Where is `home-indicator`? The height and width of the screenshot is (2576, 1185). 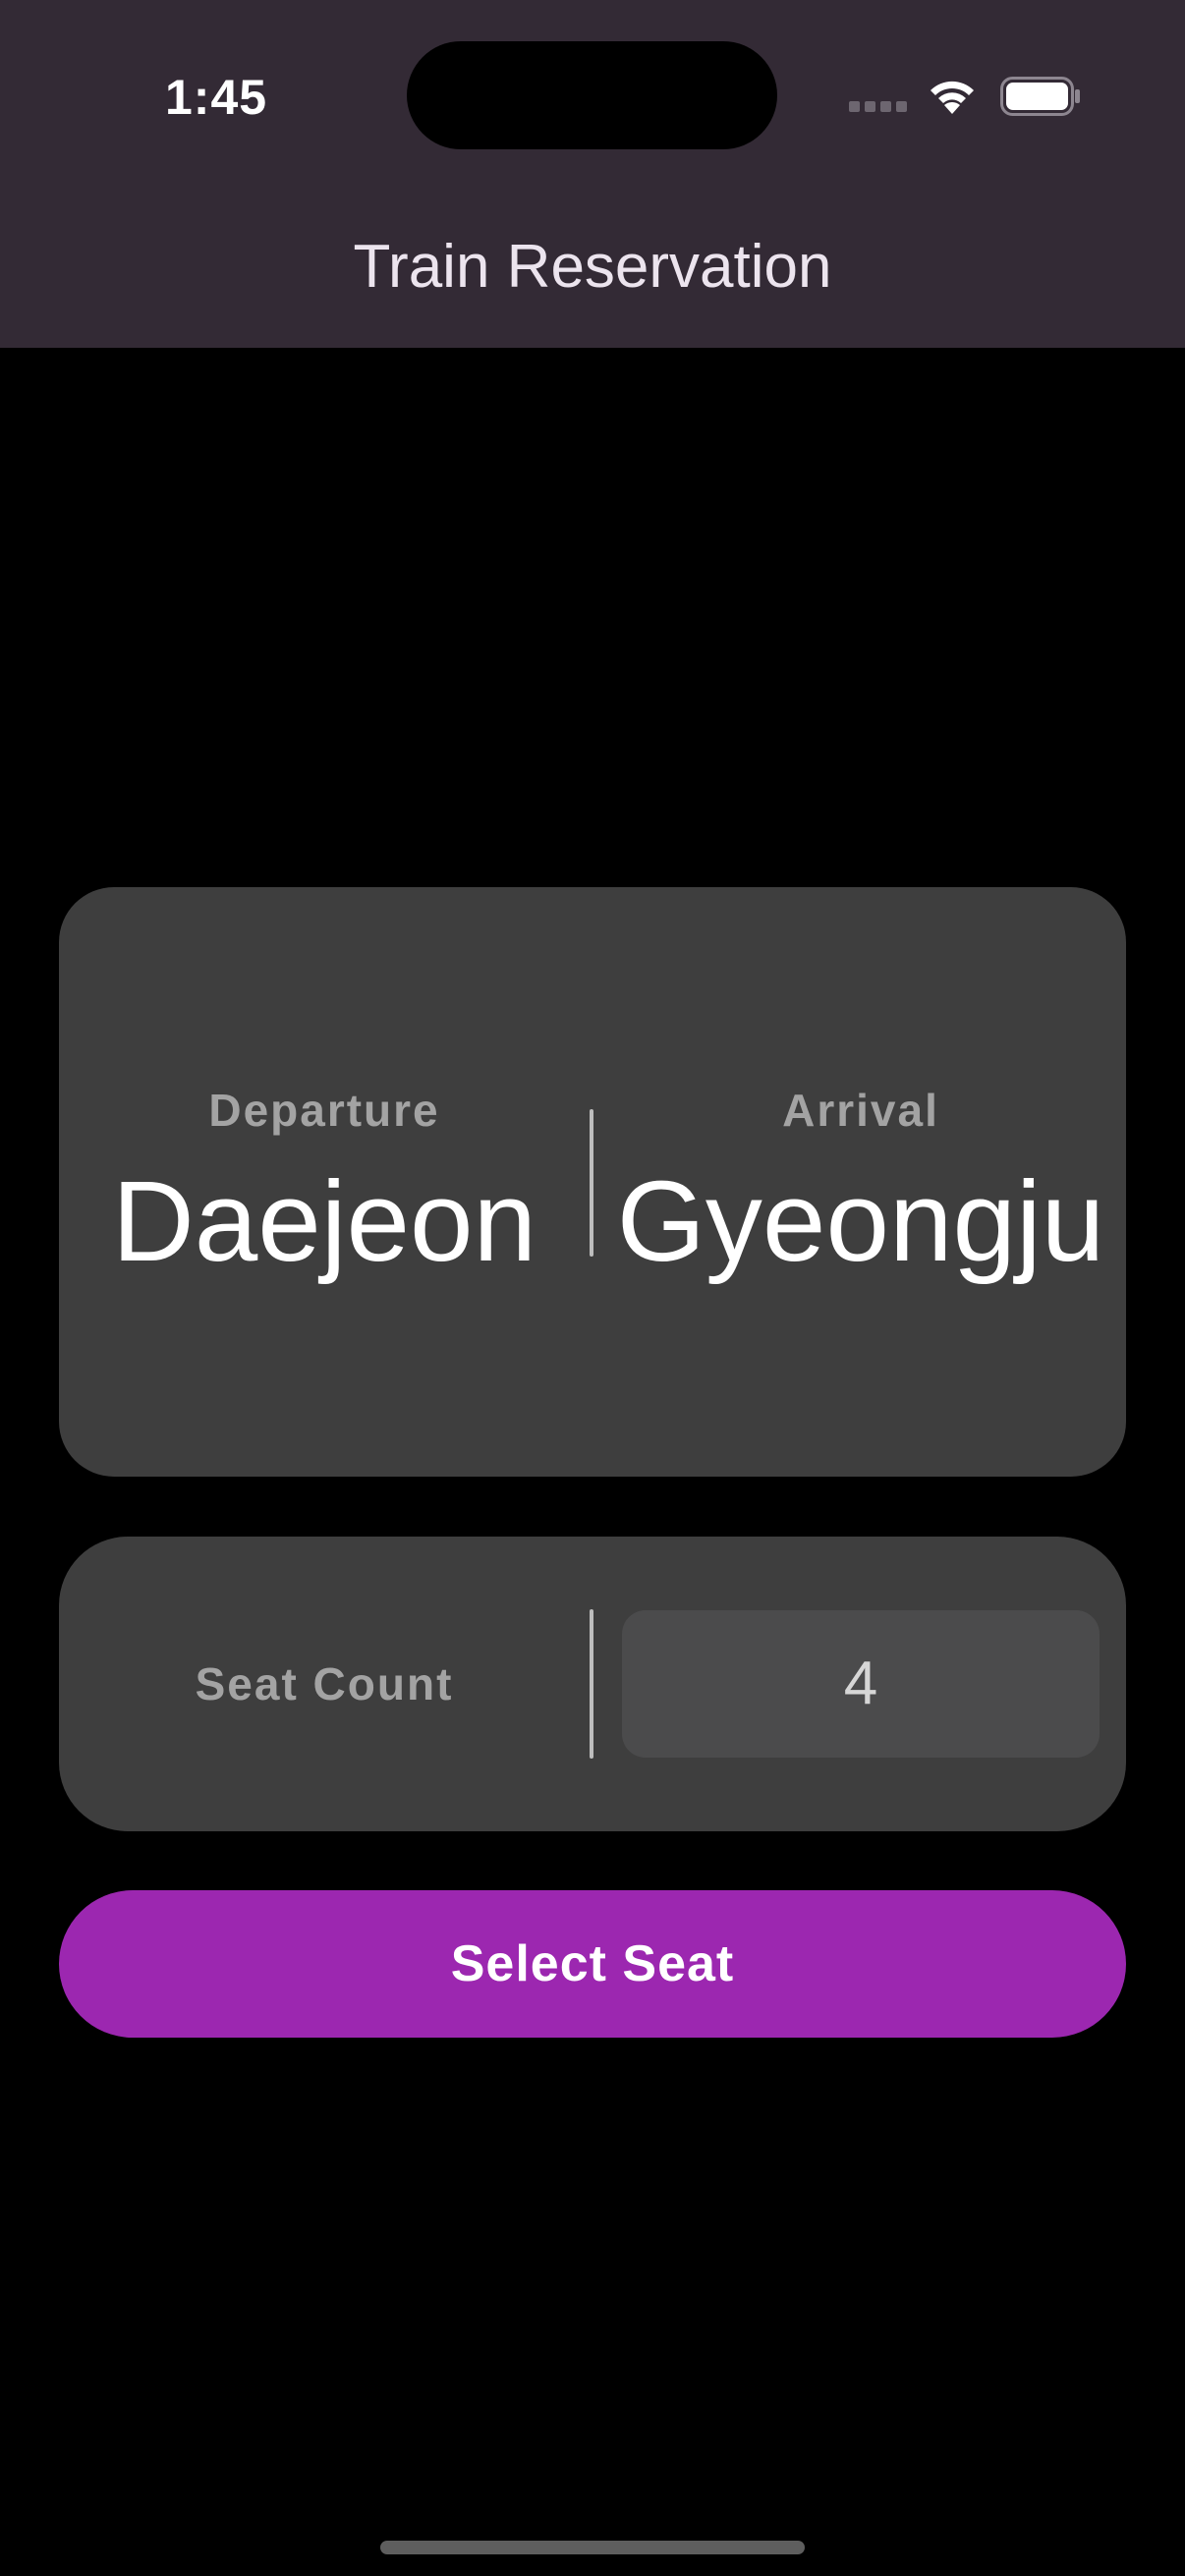
home-indicator is located at coordinates (592, 2547).